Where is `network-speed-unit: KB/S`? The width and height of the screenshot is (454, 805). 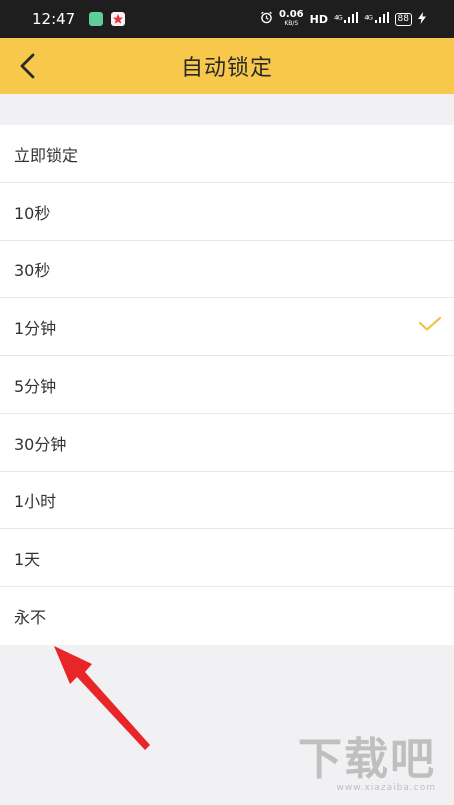
network-speed-unit: KB/S is located at coordinates (291, 23).